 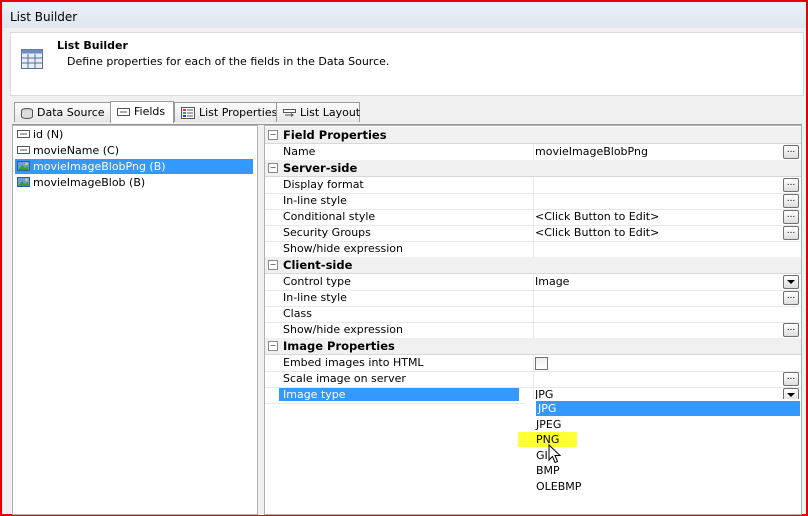 I want to click on header-title: List Builder, so click(x=92, y=45).